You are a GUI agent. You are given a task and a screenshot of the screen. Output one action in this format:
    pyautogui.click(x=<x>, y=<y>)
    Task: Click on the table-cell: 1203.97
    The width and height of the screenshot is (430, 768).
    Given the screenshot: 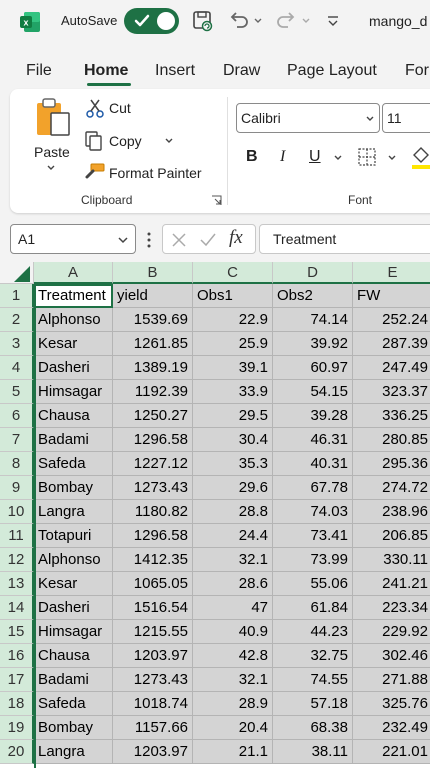 What is the action you would take?
    pyautogui.click(x=153, y=656)
    